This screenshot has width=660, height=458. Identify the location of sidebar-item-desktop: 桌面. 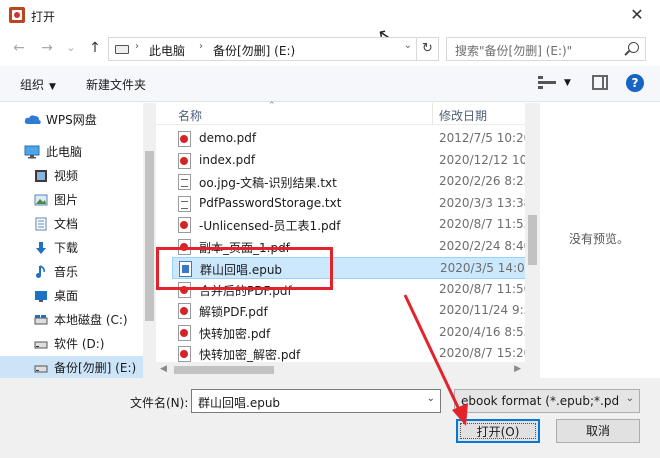
(75, 296).